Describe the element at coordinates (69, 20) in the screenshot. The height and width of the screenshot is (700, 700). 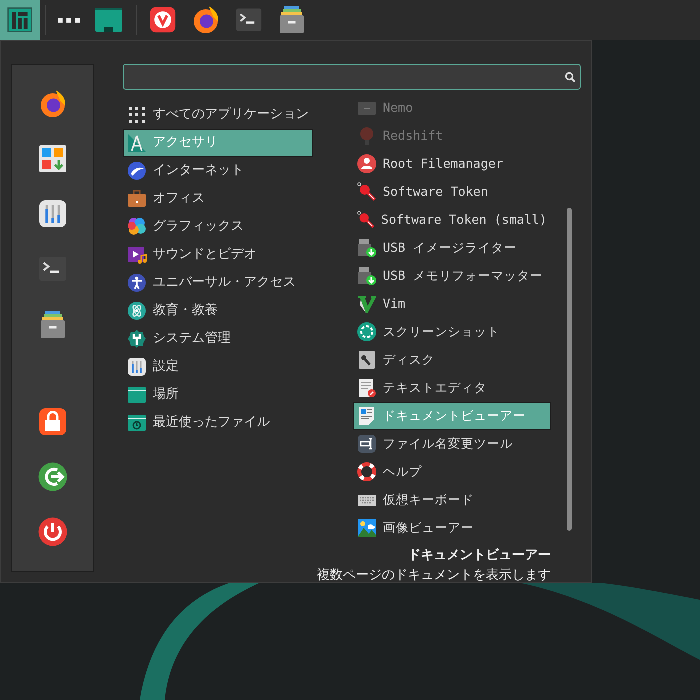
I see `dots-icon` at that location.